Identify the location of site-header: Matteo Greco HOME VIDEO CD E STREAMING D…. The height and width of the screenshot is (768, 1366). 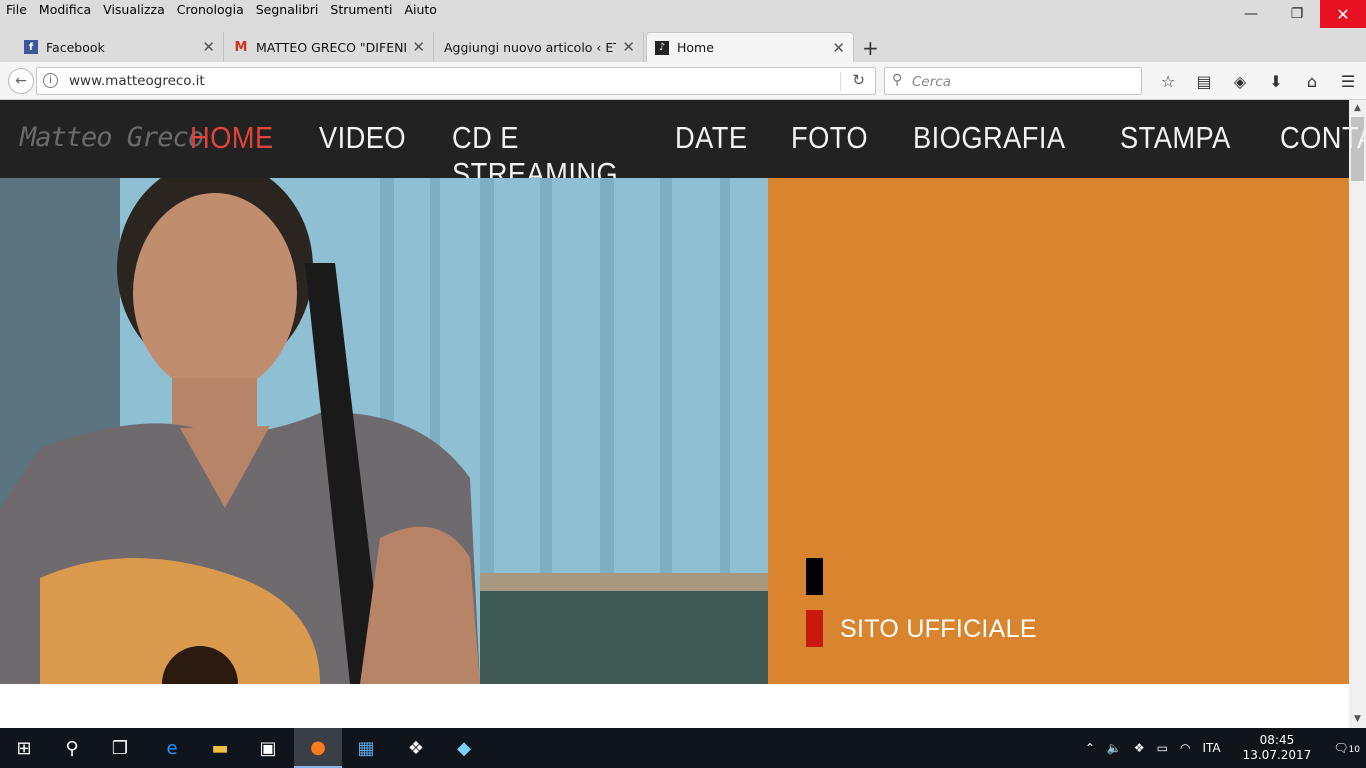
(683, 145).